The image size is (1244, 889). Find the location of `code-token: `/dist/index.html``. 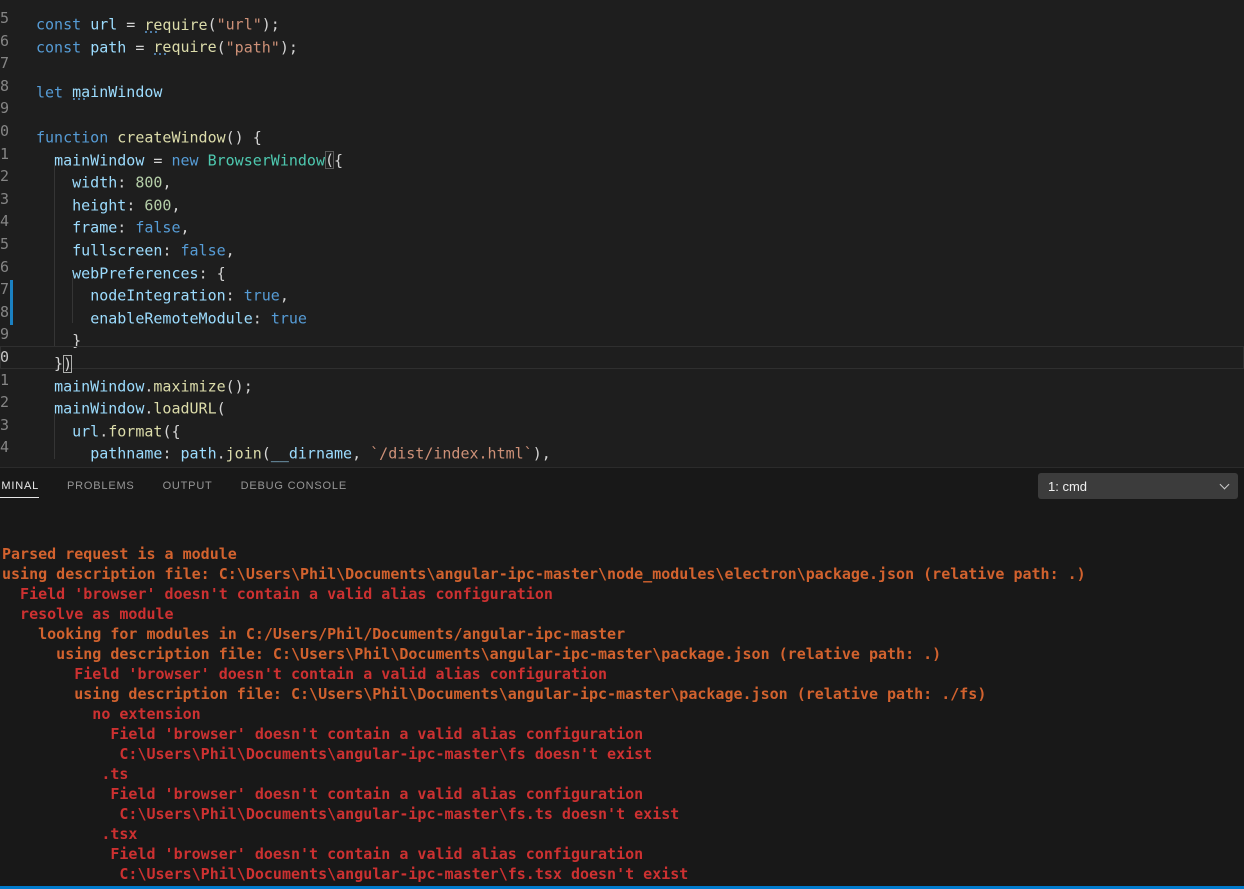

code-token: `/dist/index.html` is located at coordinates (451, 453).